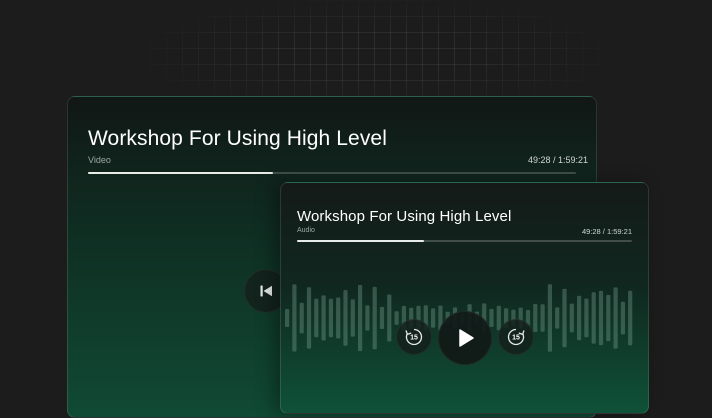 The width and height of the screenshot is (712, 418). I want to click on forward-15-icon: 15, so click(516, 337).